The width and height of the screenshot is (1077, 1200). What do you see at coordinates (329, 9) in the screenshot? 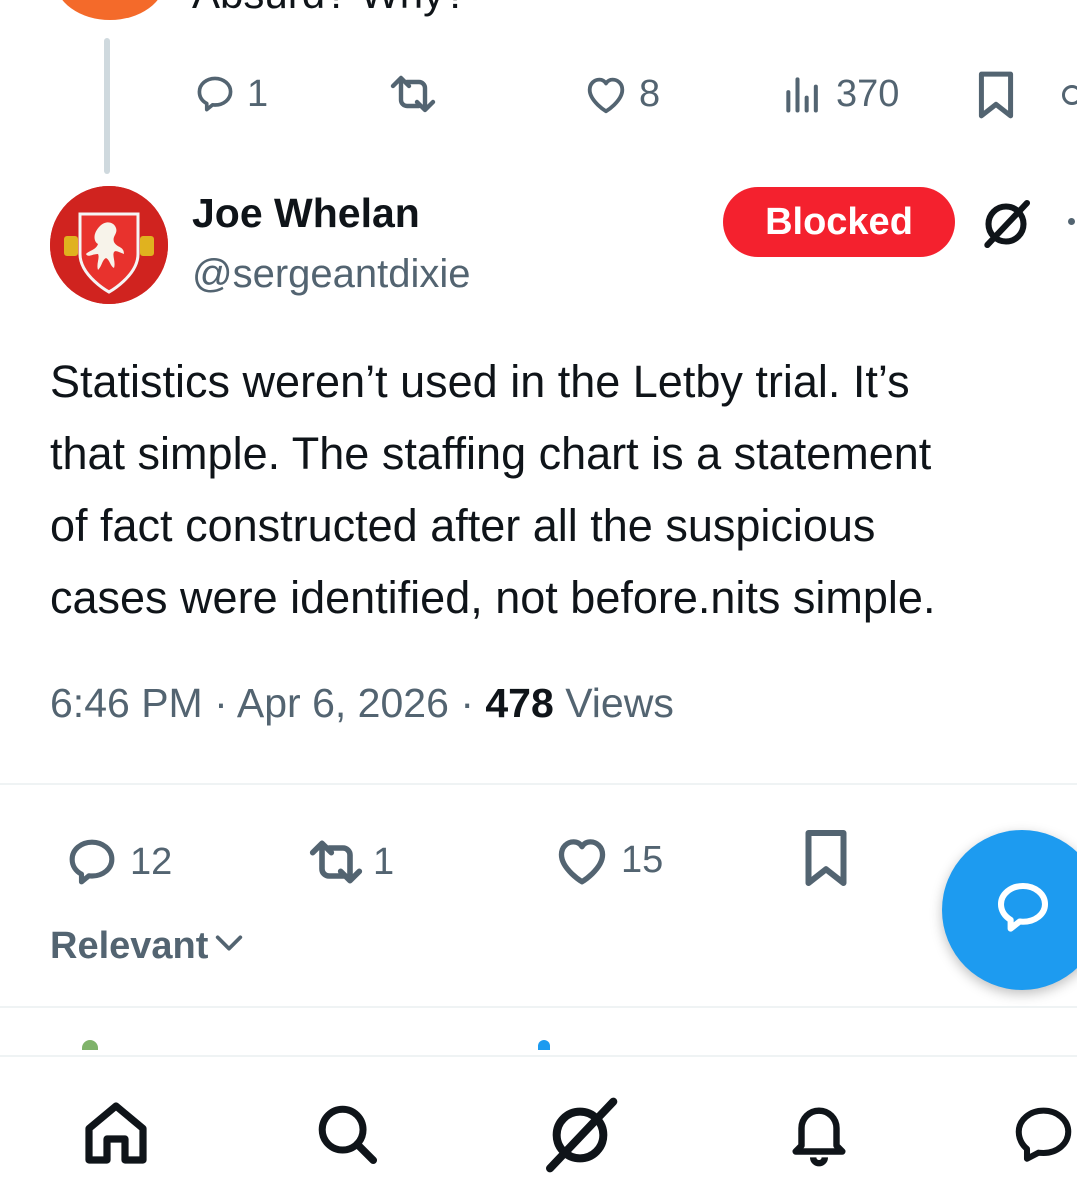
I see `parent-tweet-text: Absurd? Why?` at bounding box center [329, 9].